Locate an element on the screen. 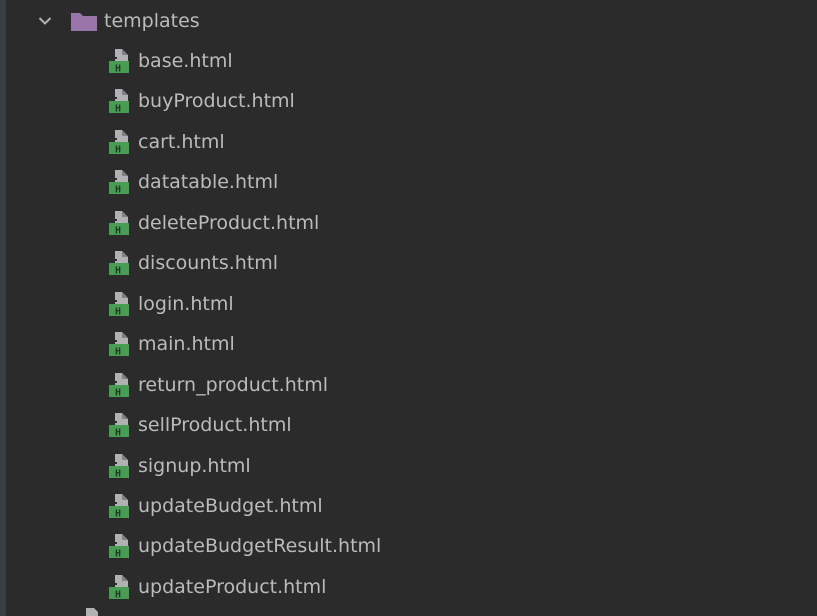  file-label: return_product.html is located at coordinates (233, 384).